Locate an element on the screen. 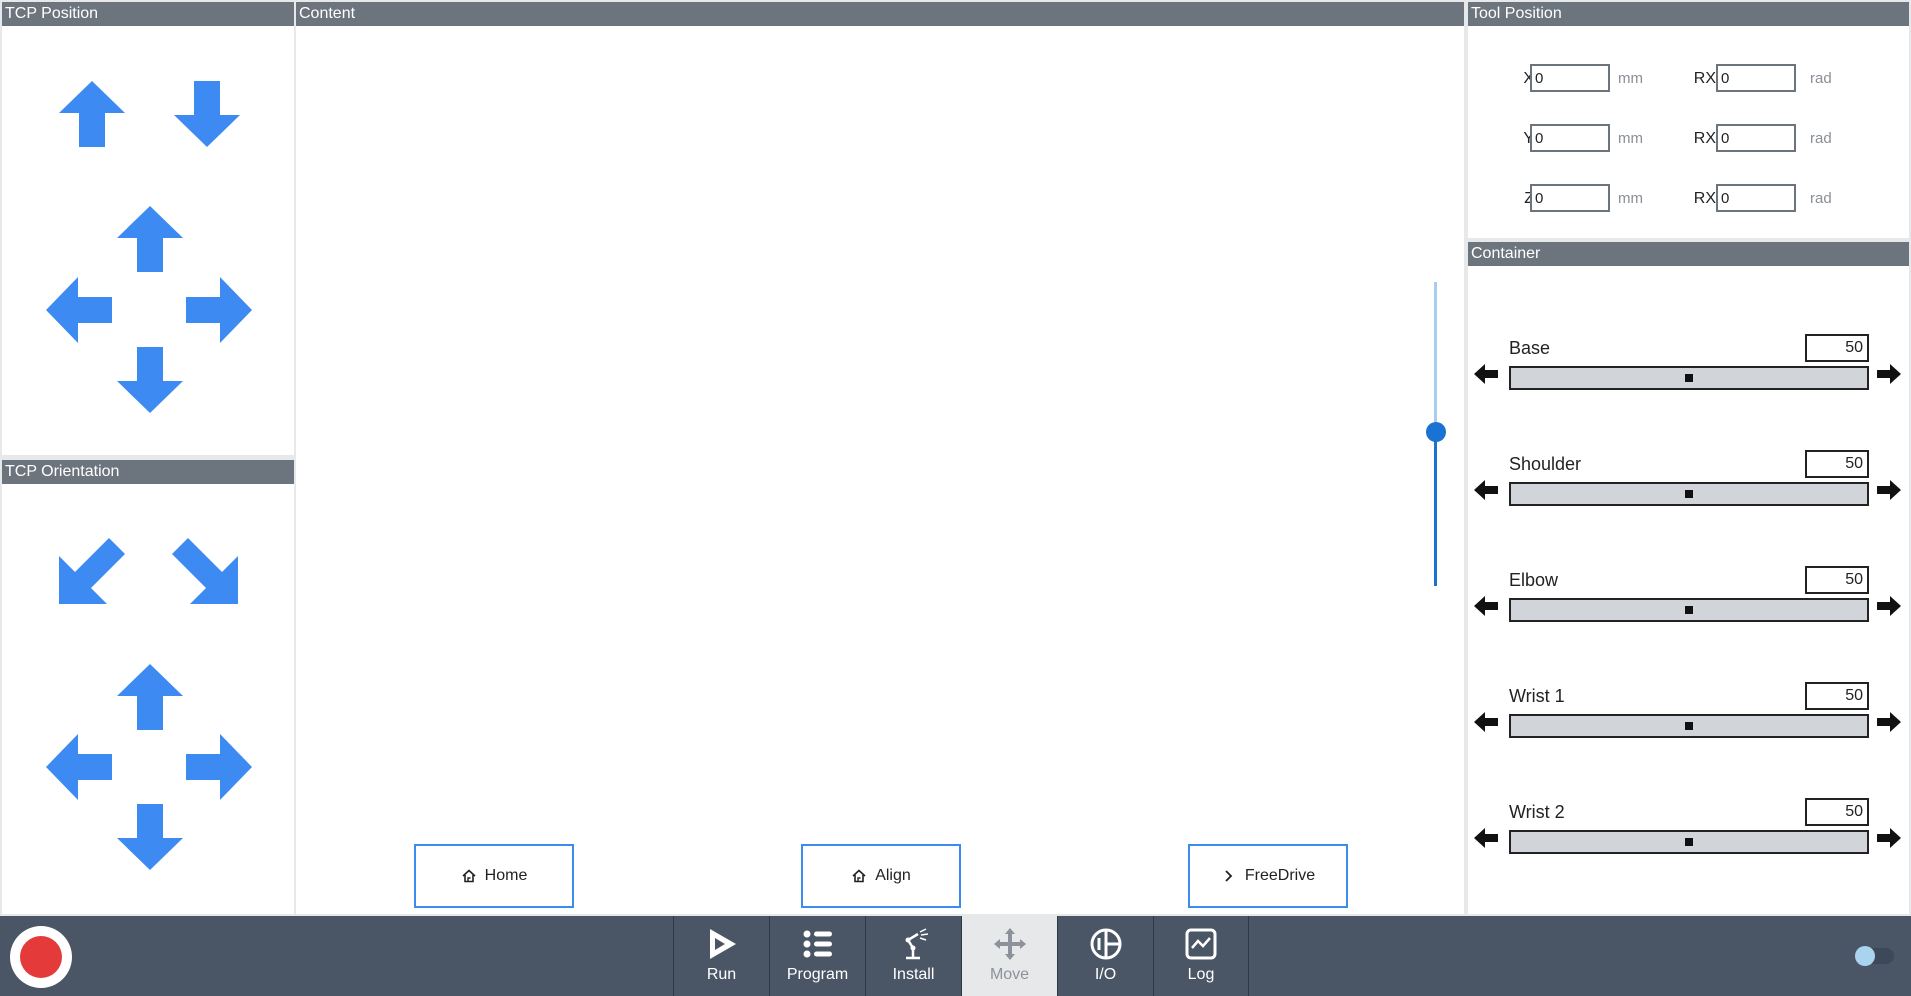 The width and height of the screenshot is (1911, 996). tcp-position-panel: TCP Position is located at coordinates (148, 228).